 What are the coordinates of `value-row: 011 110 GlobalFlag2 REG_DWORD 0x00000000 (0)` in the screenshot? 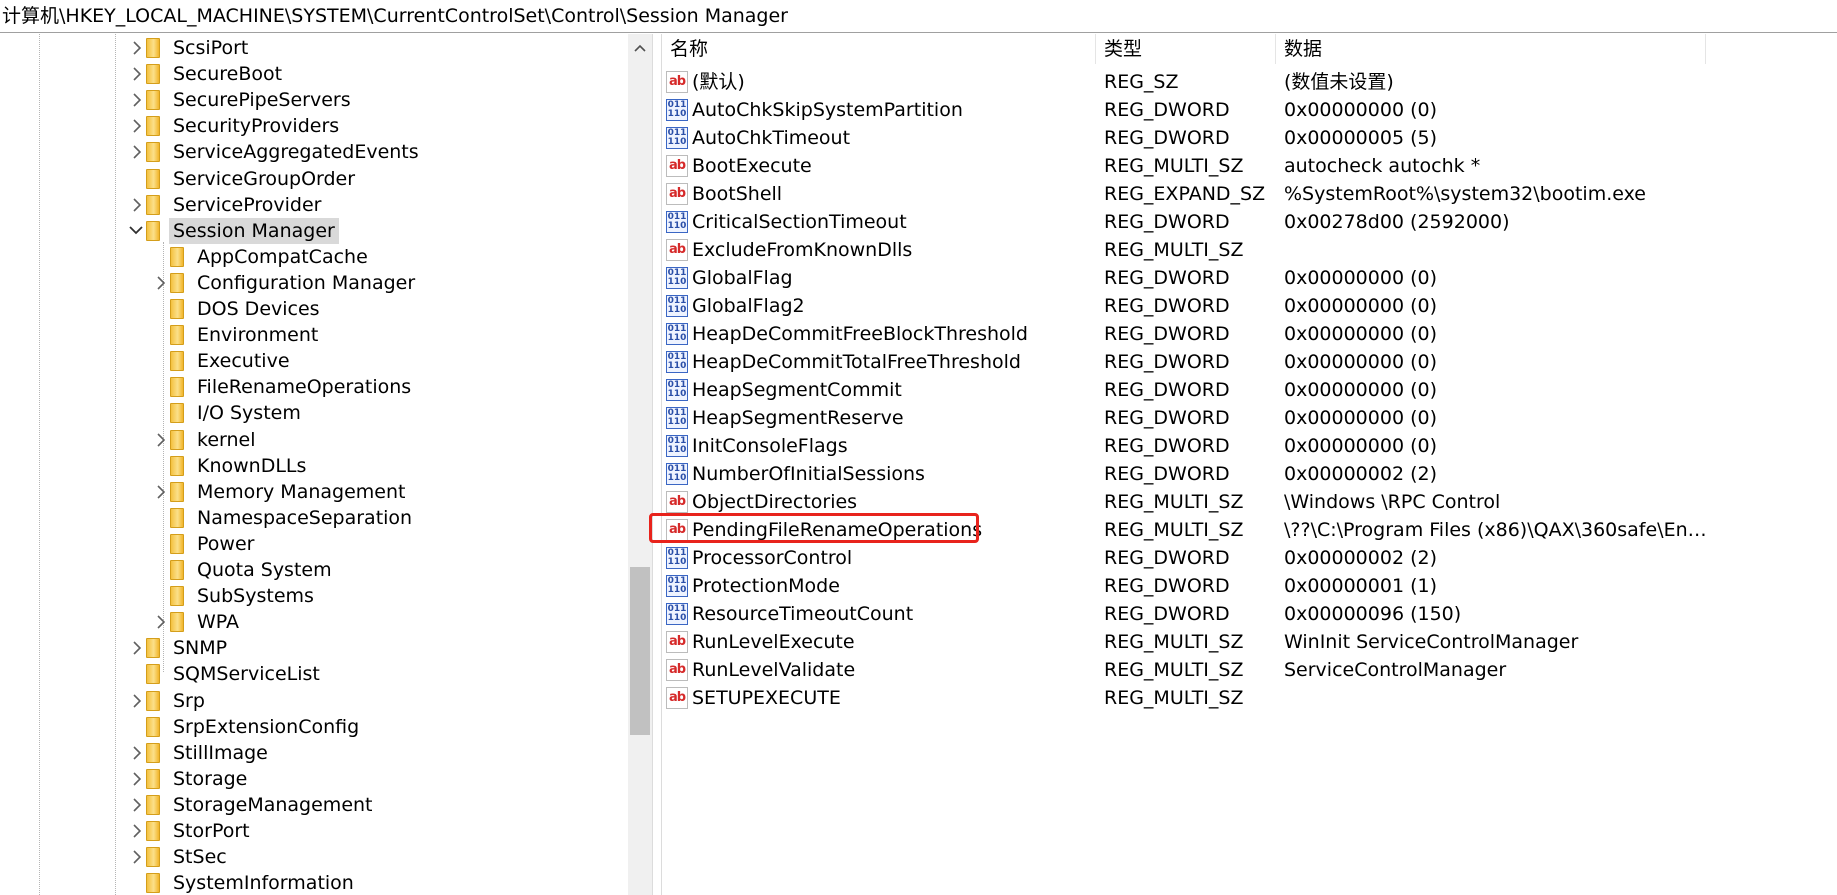 It's located at (1249, 306).